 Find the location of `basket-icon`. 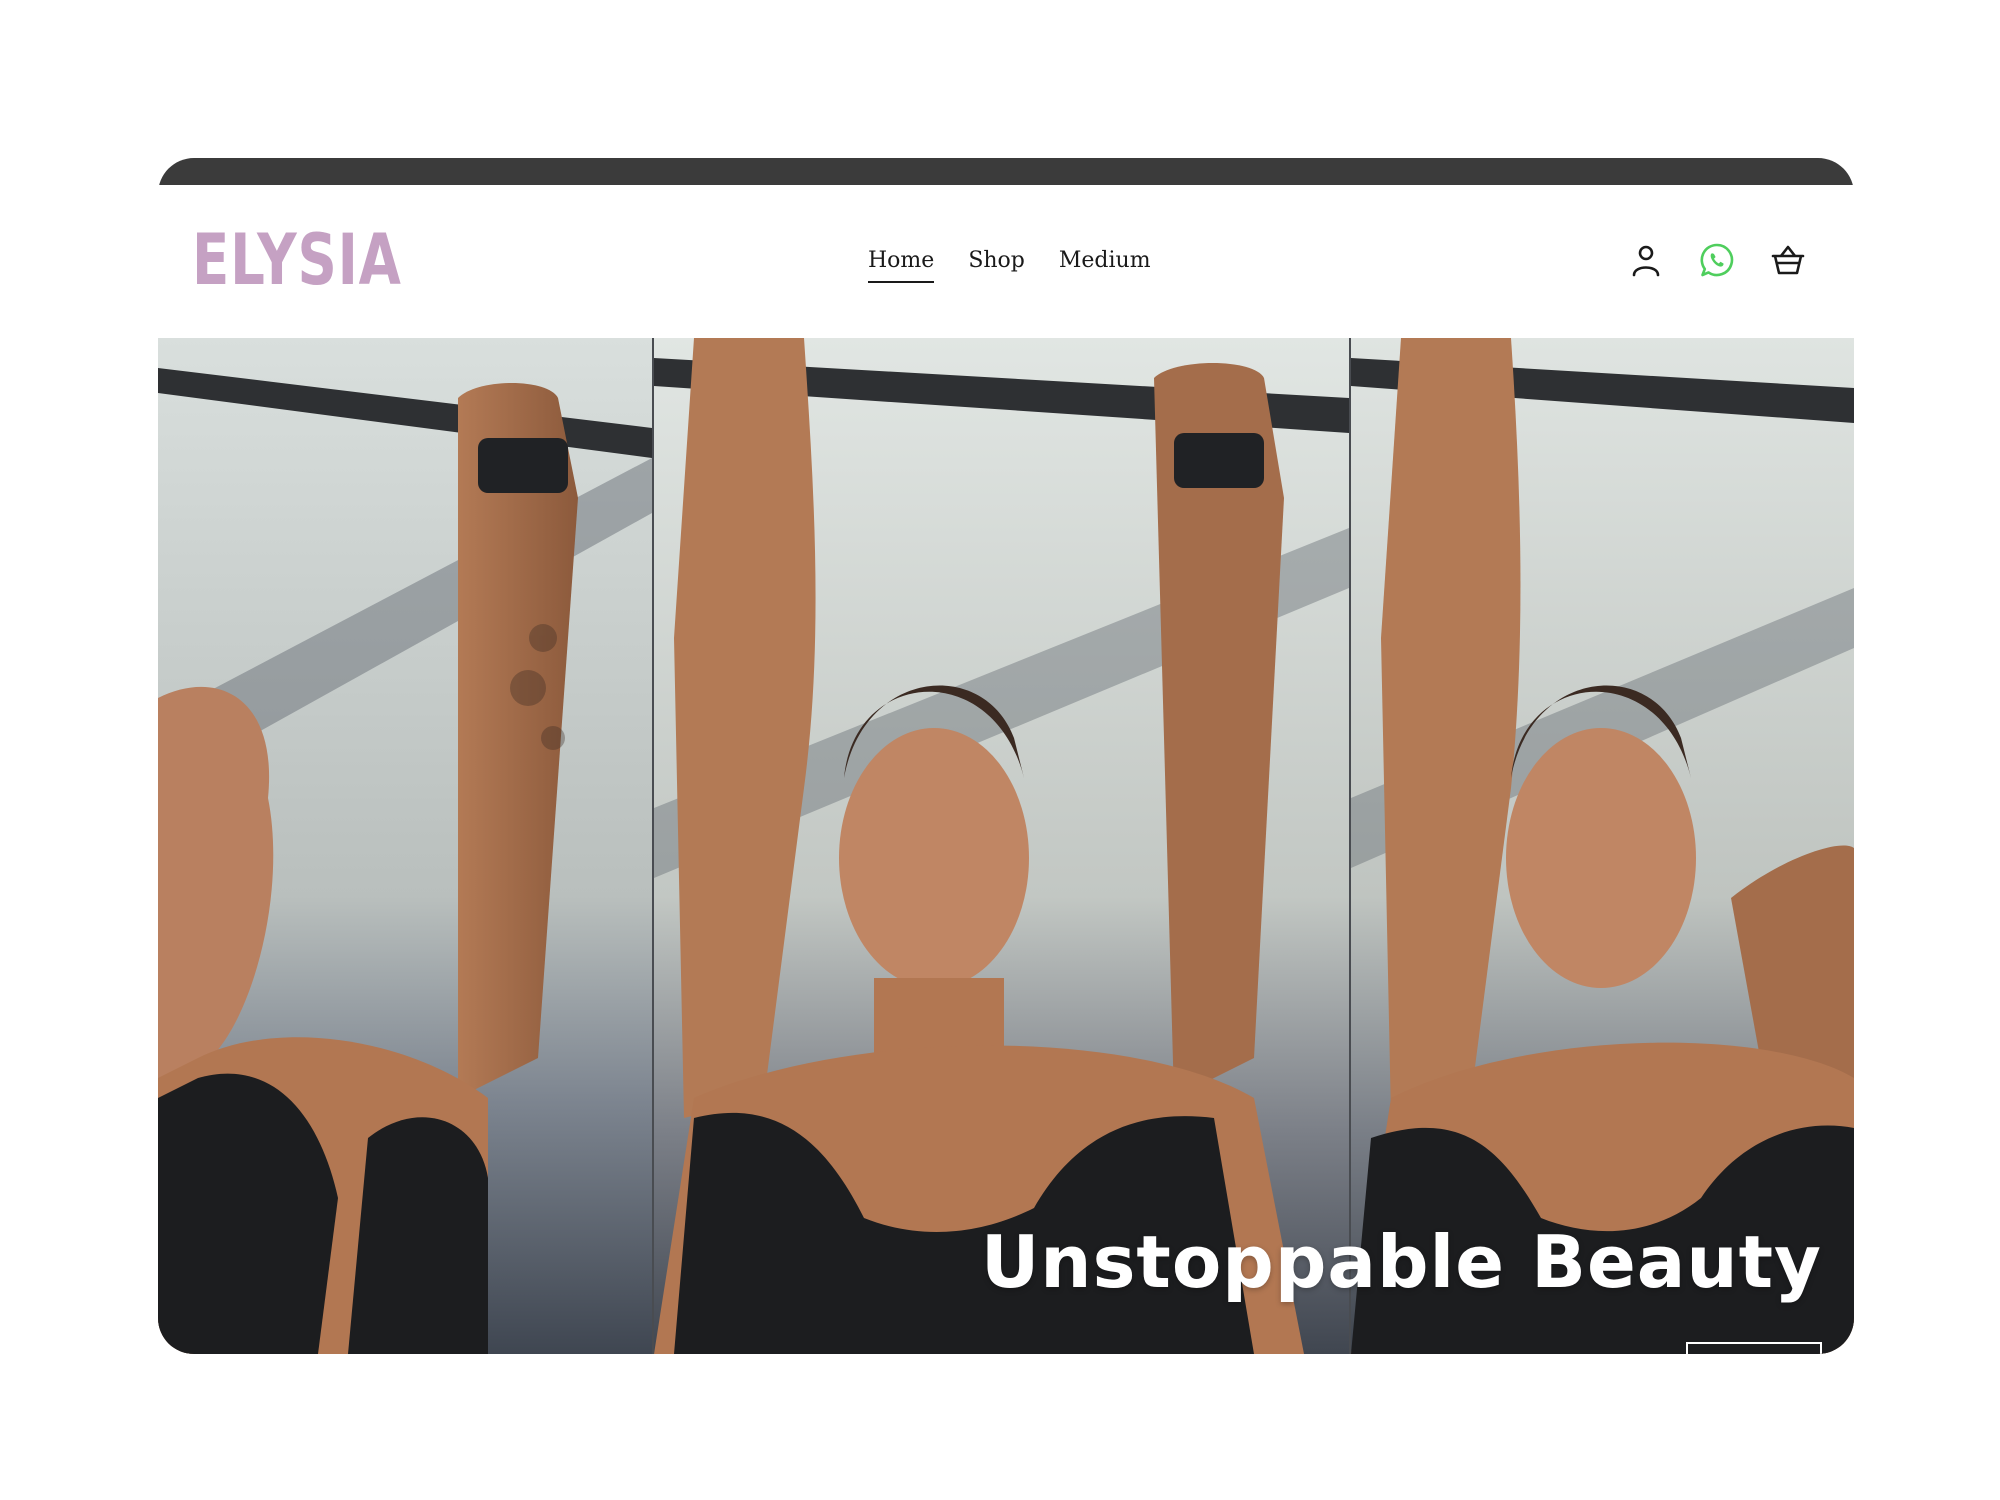

basket-icon is located at coordinates (1788, 260).